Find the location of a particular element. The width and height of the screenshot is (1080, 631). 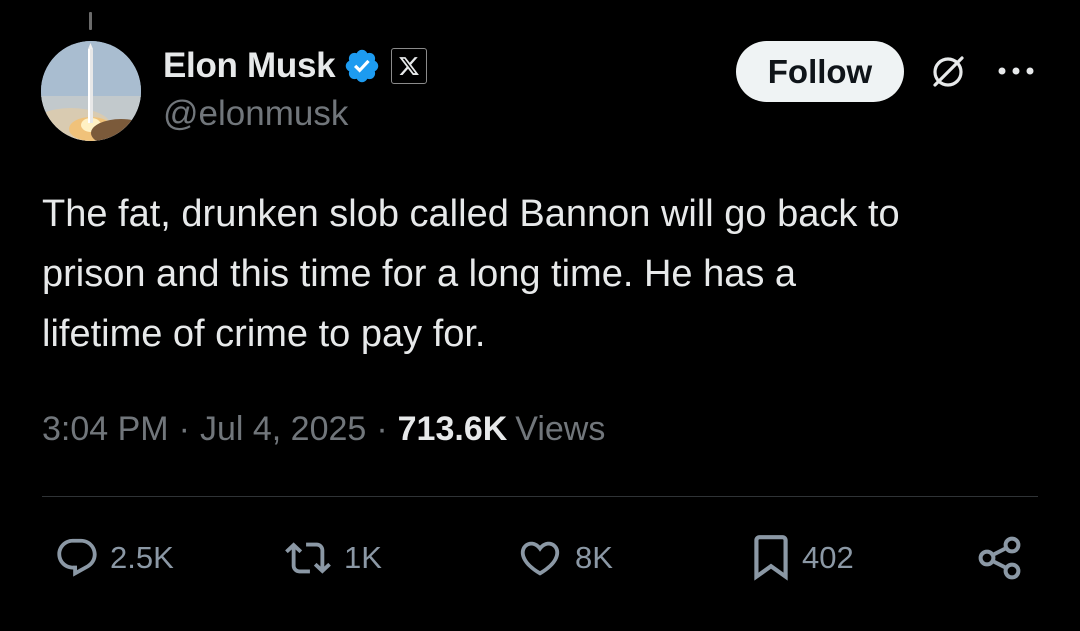

more-icon is located at coordinates (1016, 71).